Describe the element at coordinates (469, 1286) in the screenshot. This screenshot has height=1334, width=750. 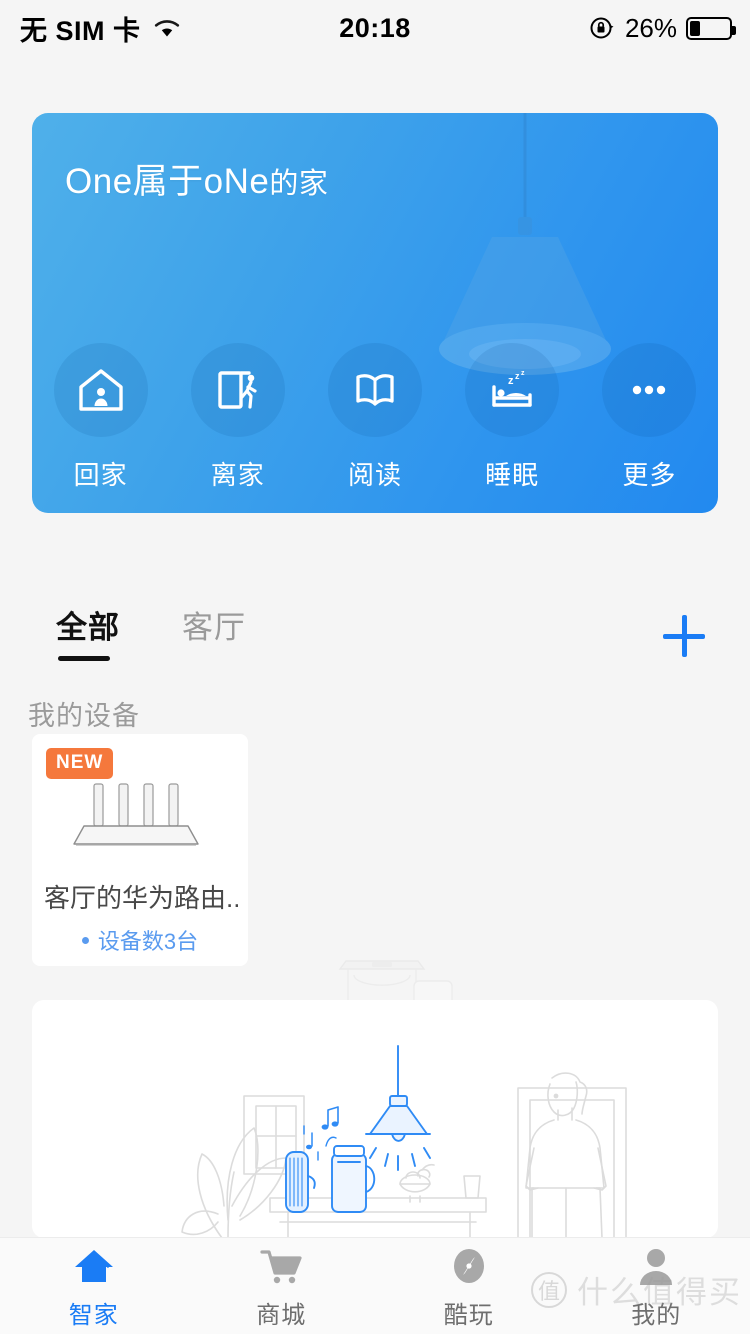
I see `nav-item-cool-play: 酷玩` at that location.